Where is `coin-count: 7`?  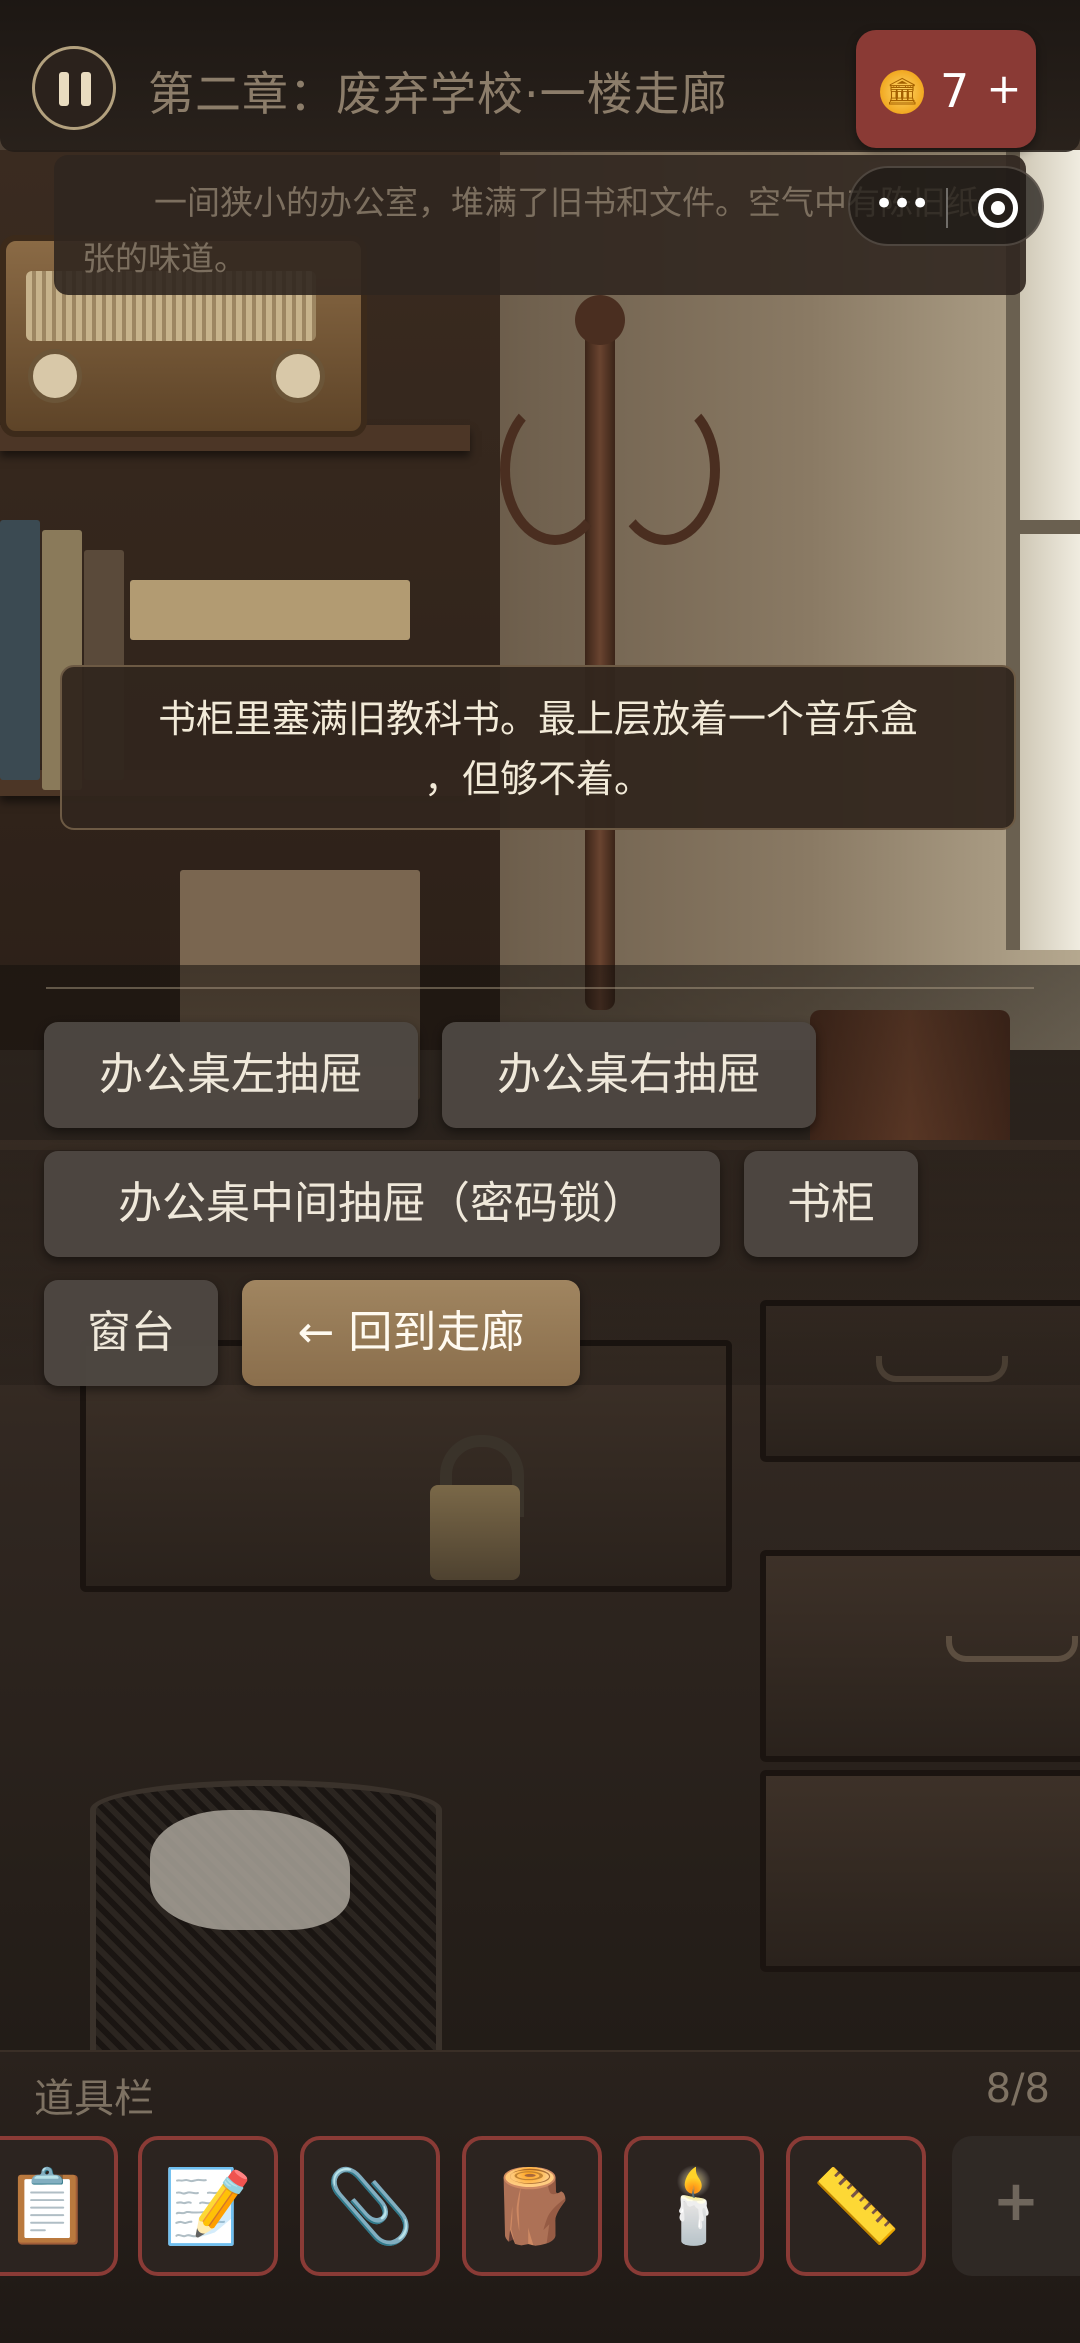 coin-count: 7 is located at coordinates (955, 91).